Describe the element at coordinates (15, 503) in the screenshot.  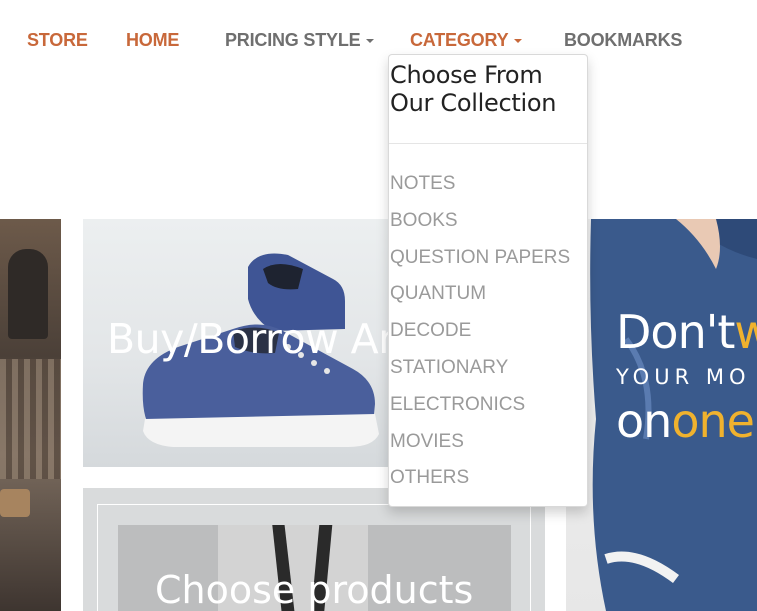
I see `shoe-shape` at that location.